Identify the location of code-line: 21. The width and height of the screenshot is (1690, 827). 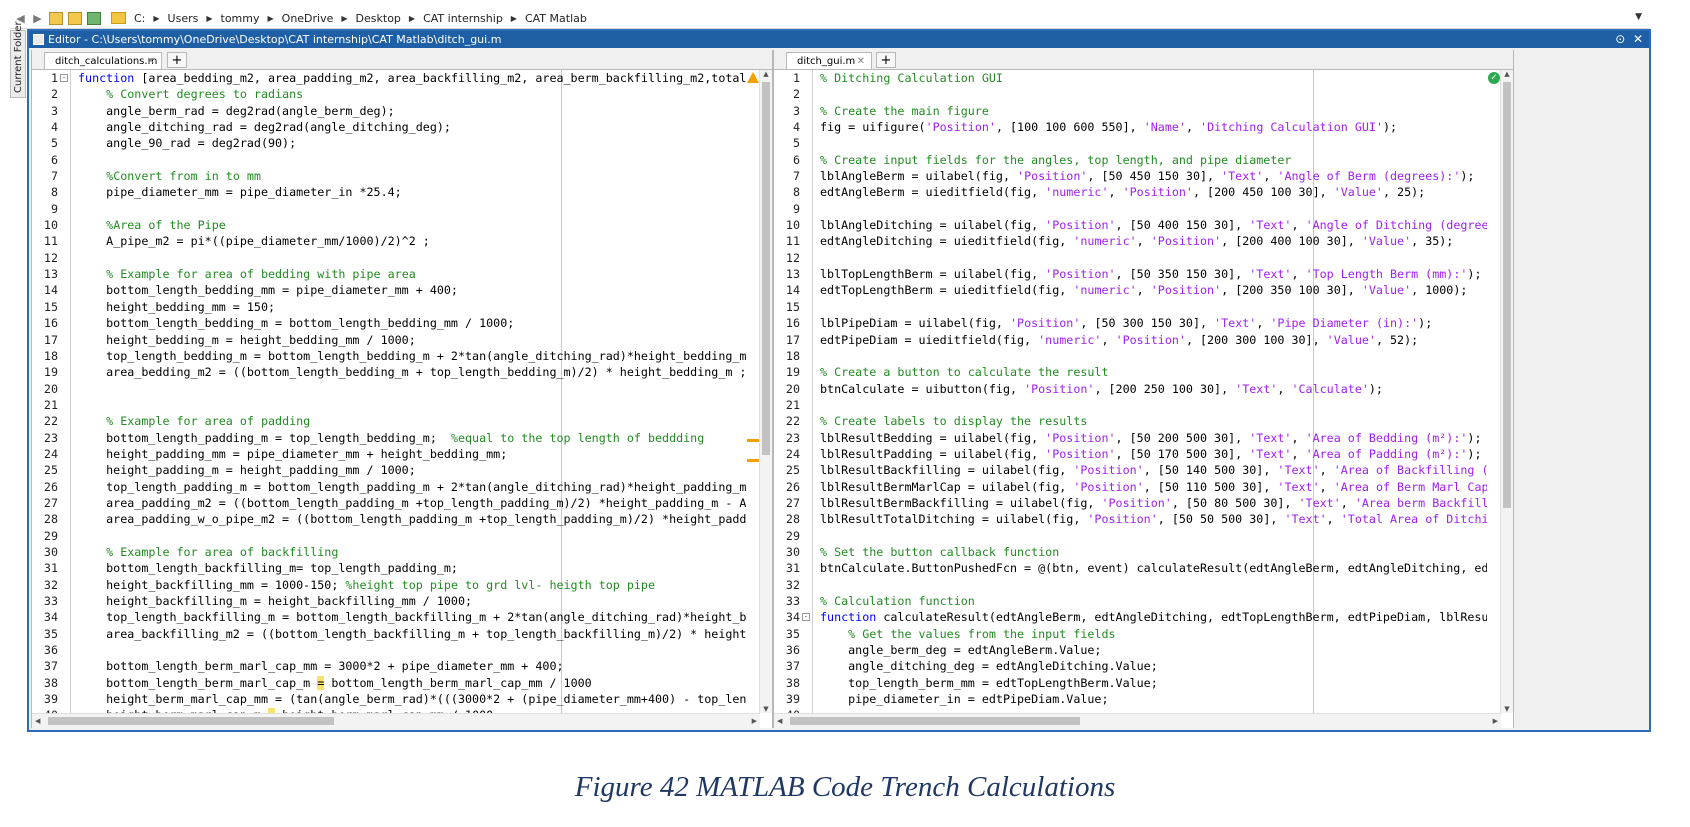
(402, 405).